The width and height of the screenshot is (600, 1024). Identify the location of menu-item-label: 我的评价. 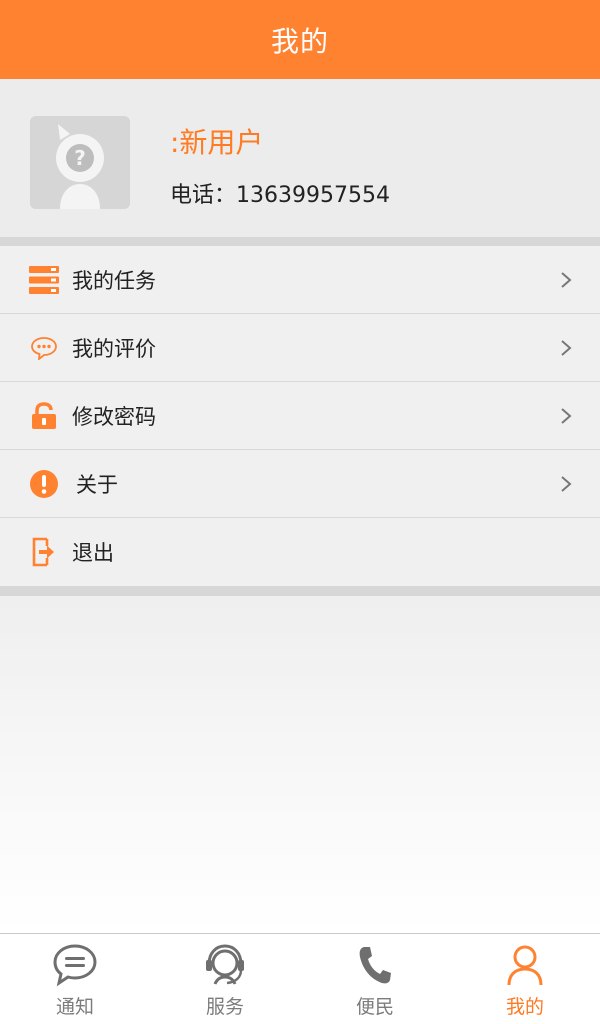
(114, 348).